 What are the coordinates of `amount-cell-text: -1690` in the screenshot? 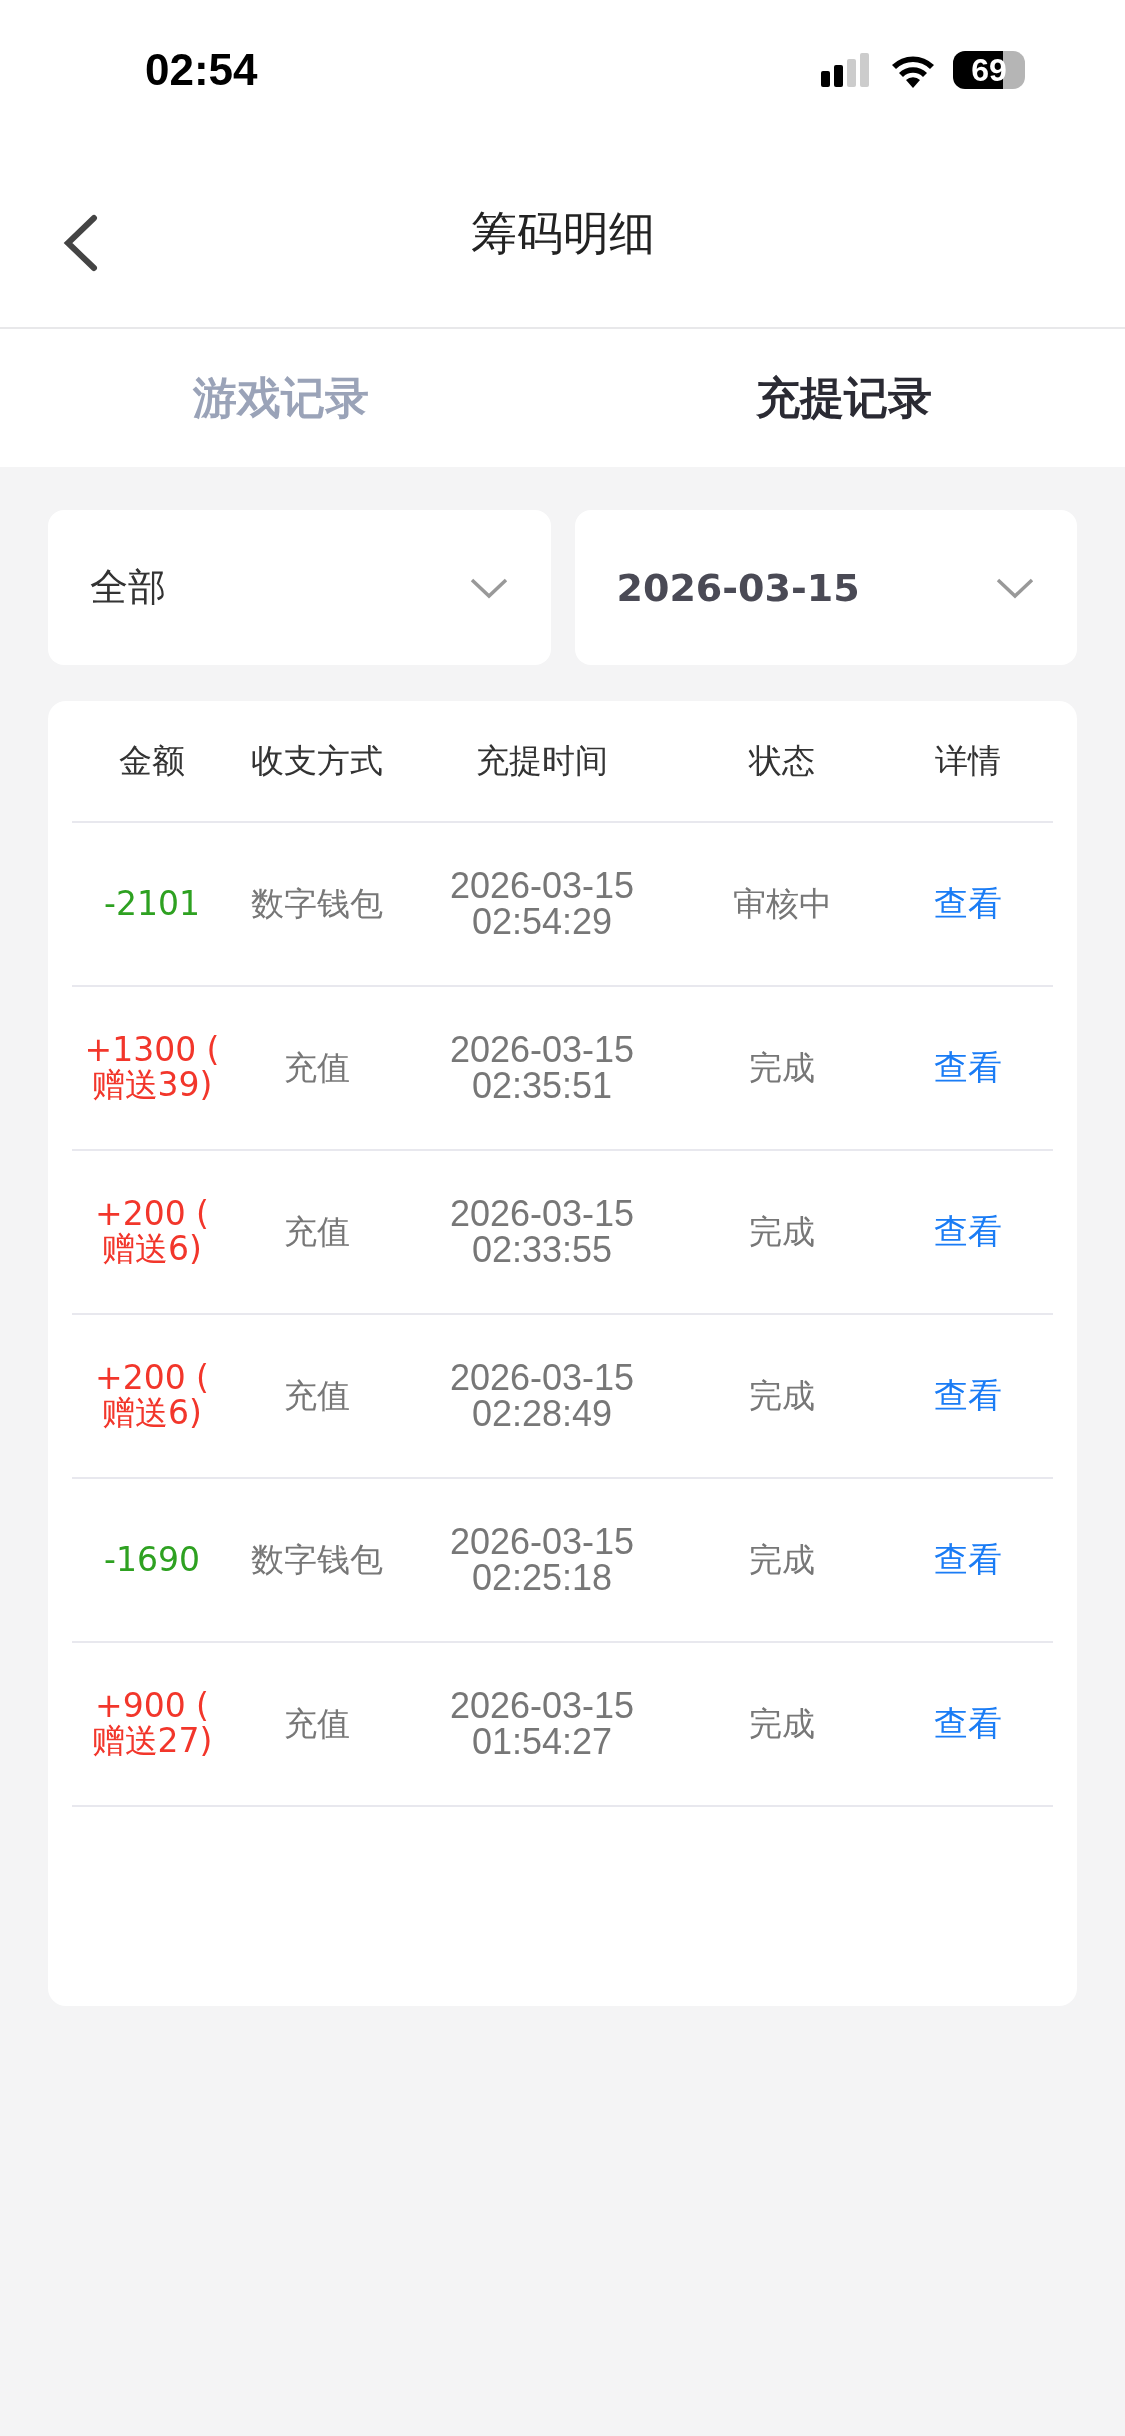 It's located at (152, 1560).